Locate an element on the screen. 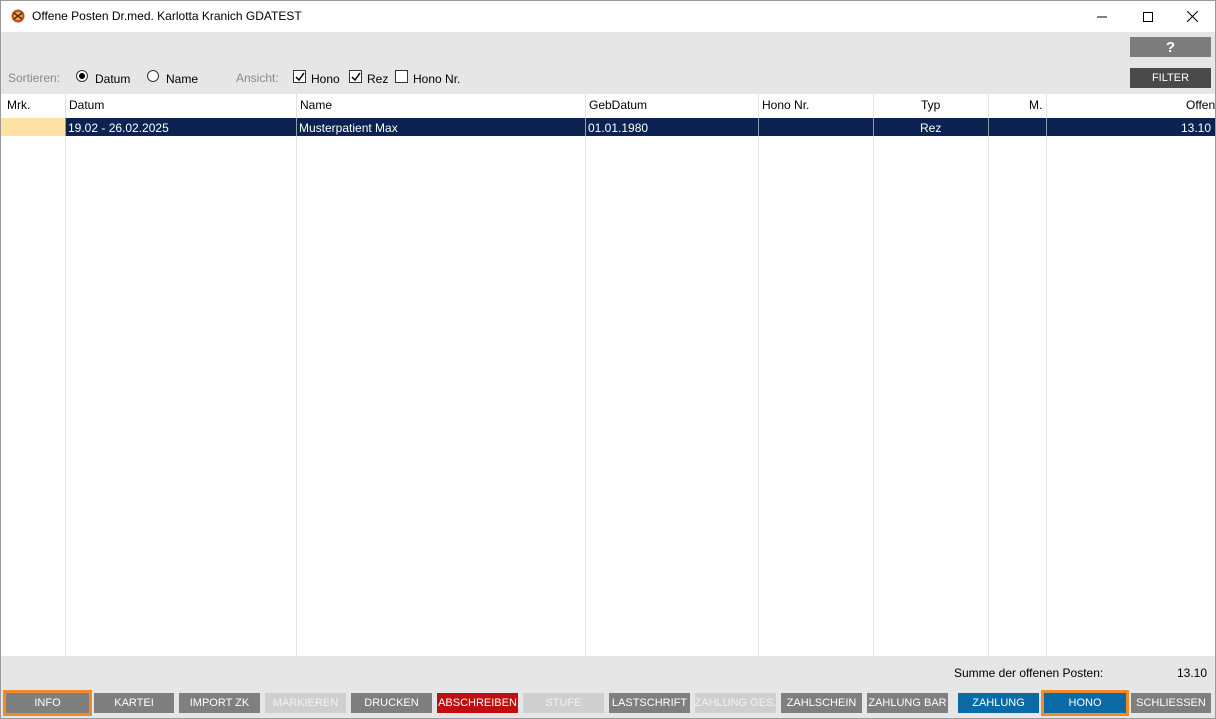 This screenshot has height=719, width=1216. cell-typ: Rez is located at coordinates (931, 128).